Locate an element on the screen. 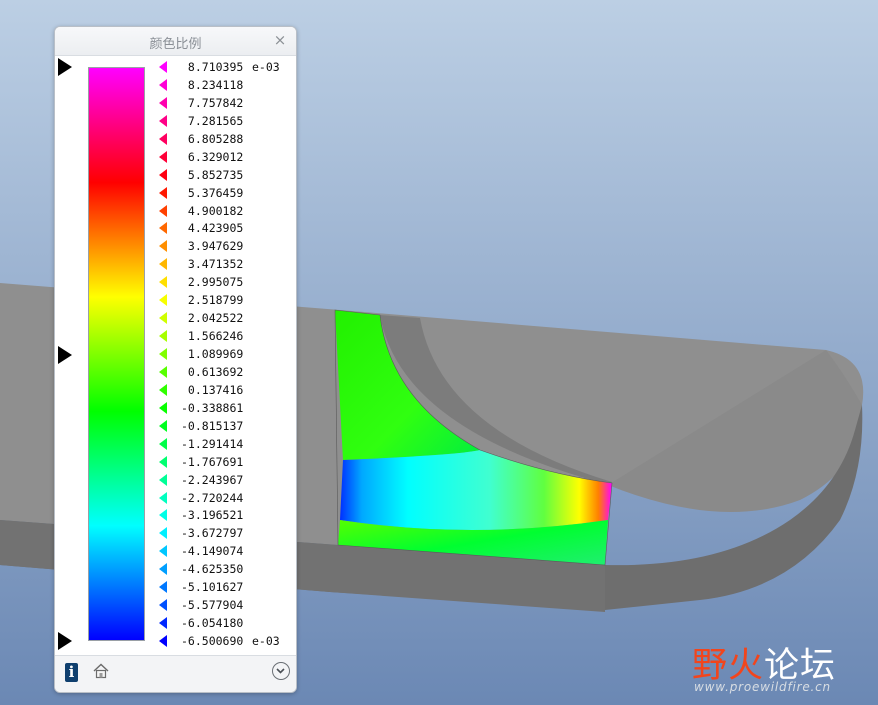  scale-value-label: 8.710395 is located at coordinates (212, 67).